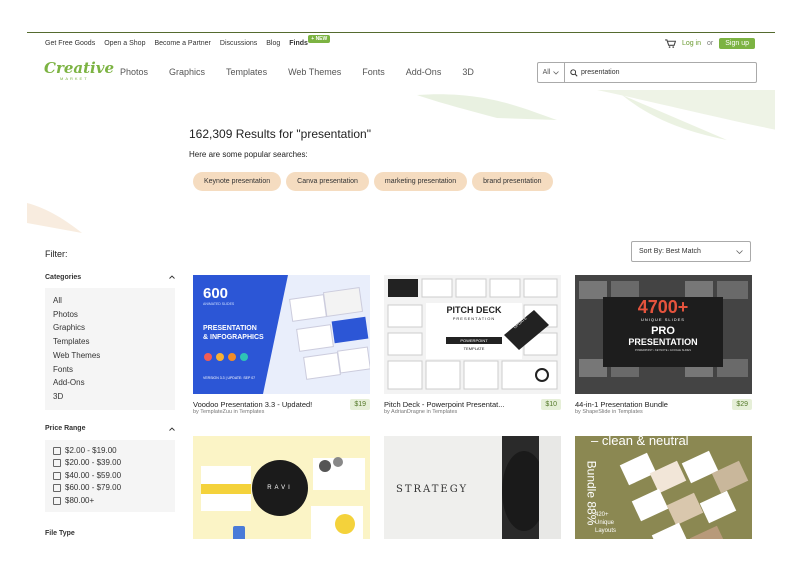 This screenshot has width=800, height=566. What do you see at coordinates (65, 429) in the screenshot?
I see `price-range-label: Price Range` at bounding box center [65, 429].